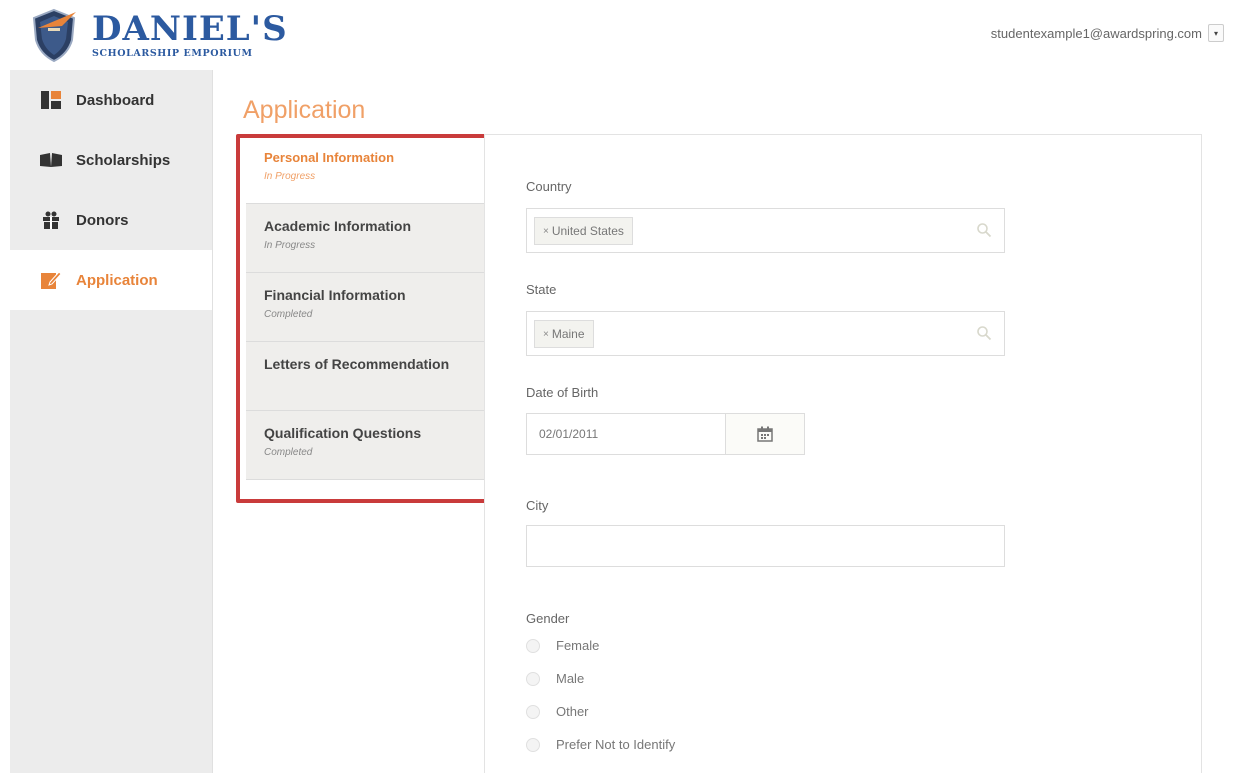  Describe the element at coordinates (587, 231) in the screenshot. I see `country-value: United States` at that location.